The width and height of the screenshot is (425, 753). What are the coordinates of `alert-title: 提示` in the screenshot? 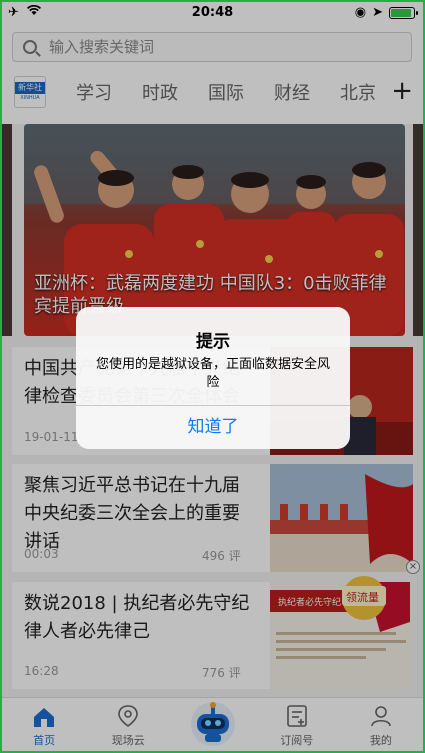 It's located at (213, 342).